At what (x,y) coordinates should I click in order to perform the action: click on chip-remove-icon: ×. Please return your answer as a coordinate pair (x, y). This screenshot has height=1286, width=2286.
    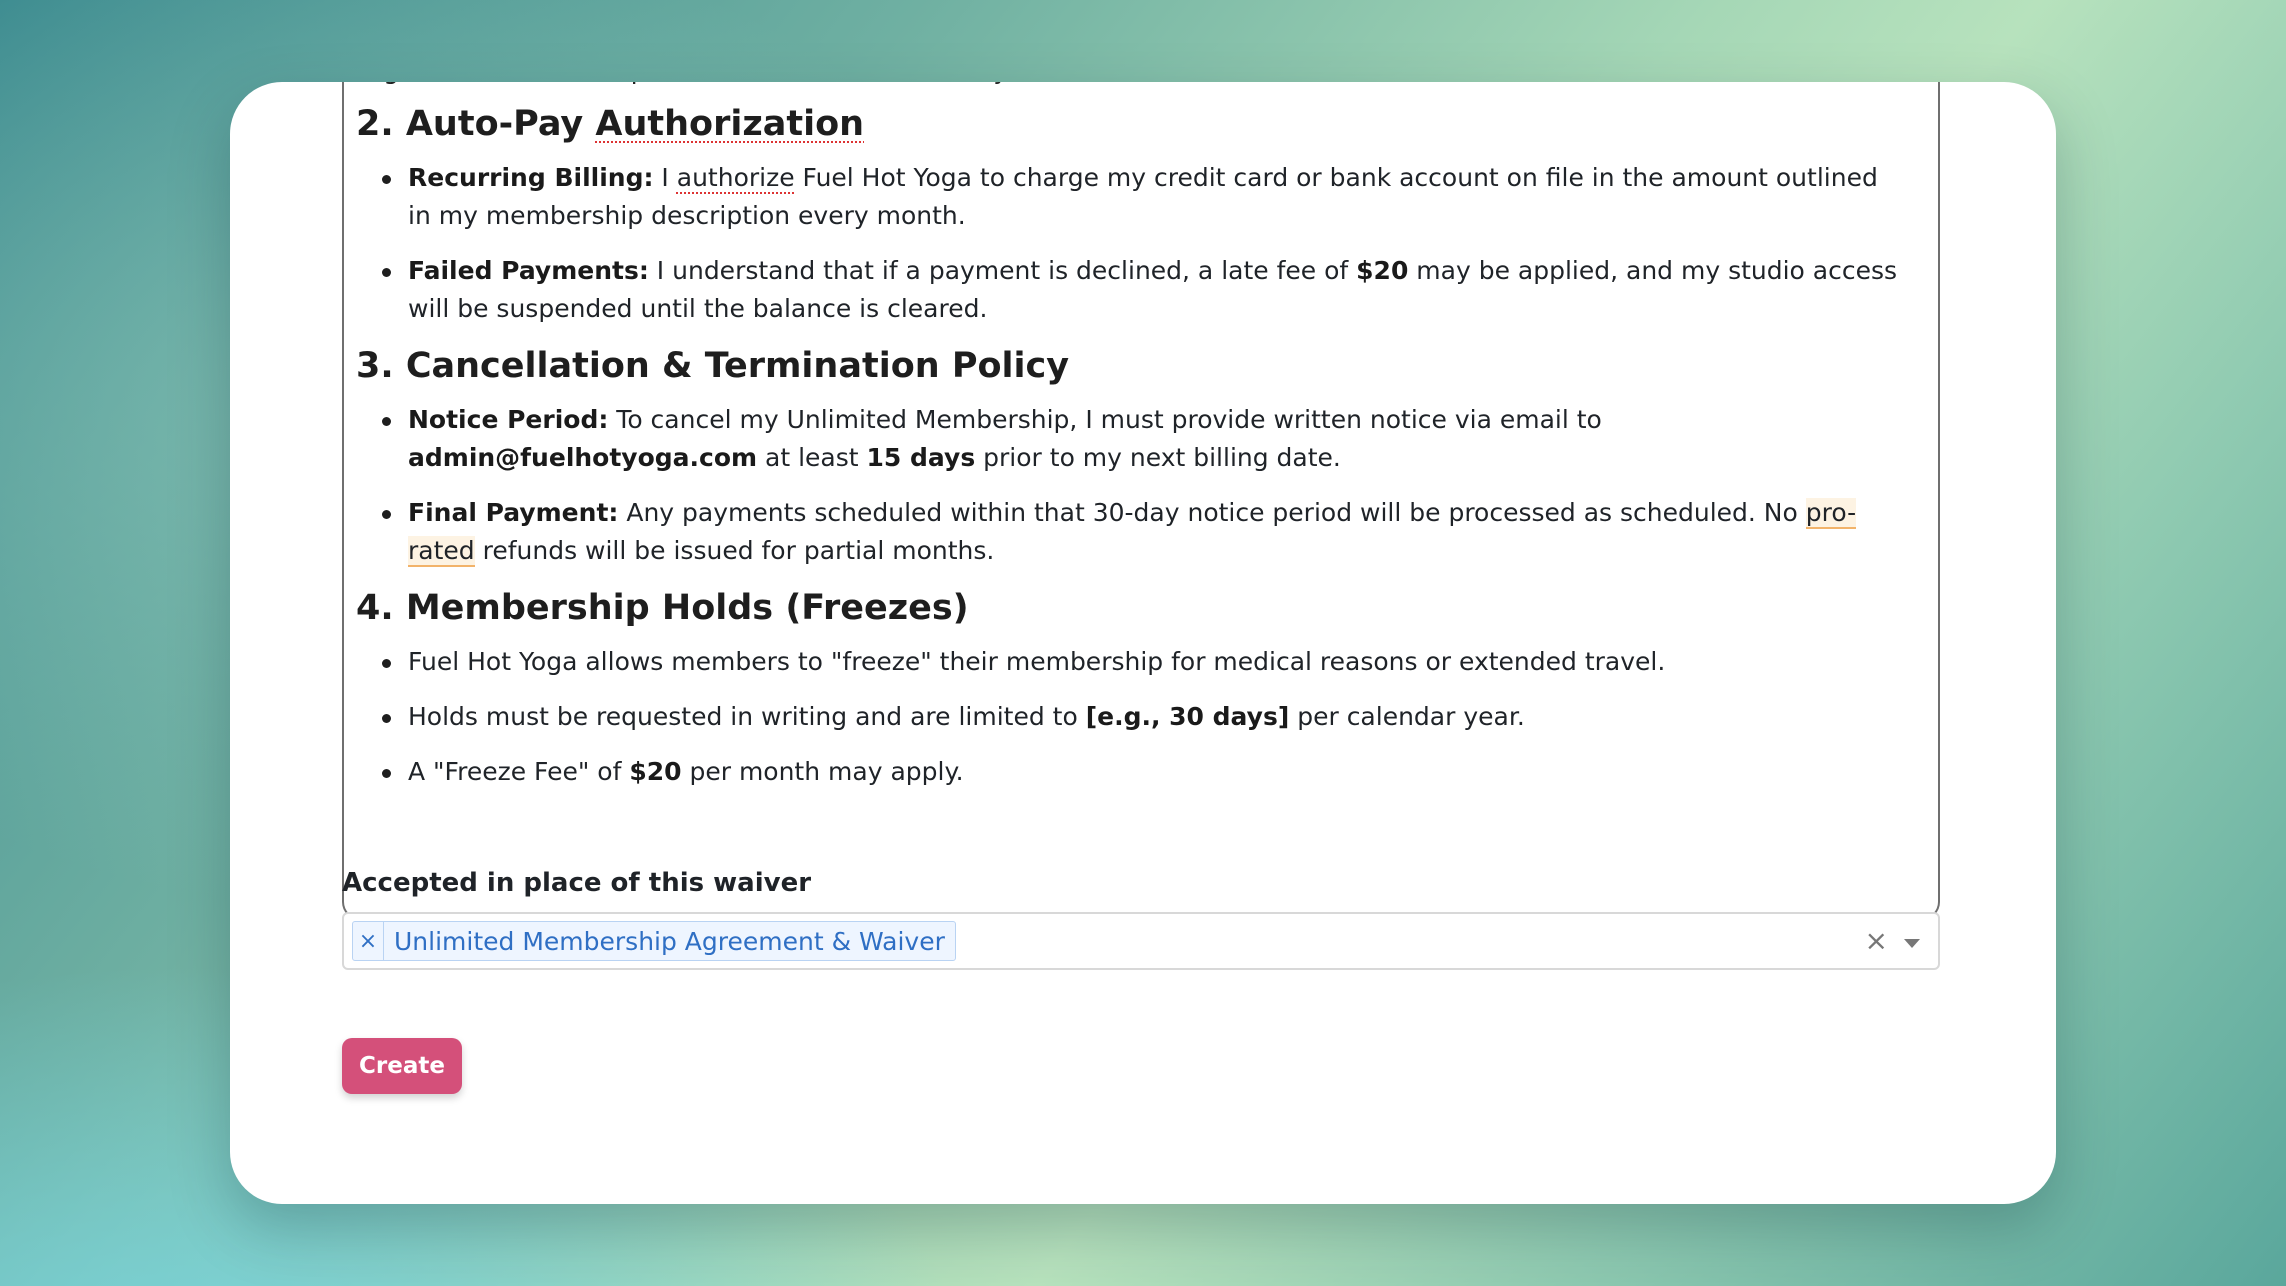
    Looking at the image, I should click on (368, 941).